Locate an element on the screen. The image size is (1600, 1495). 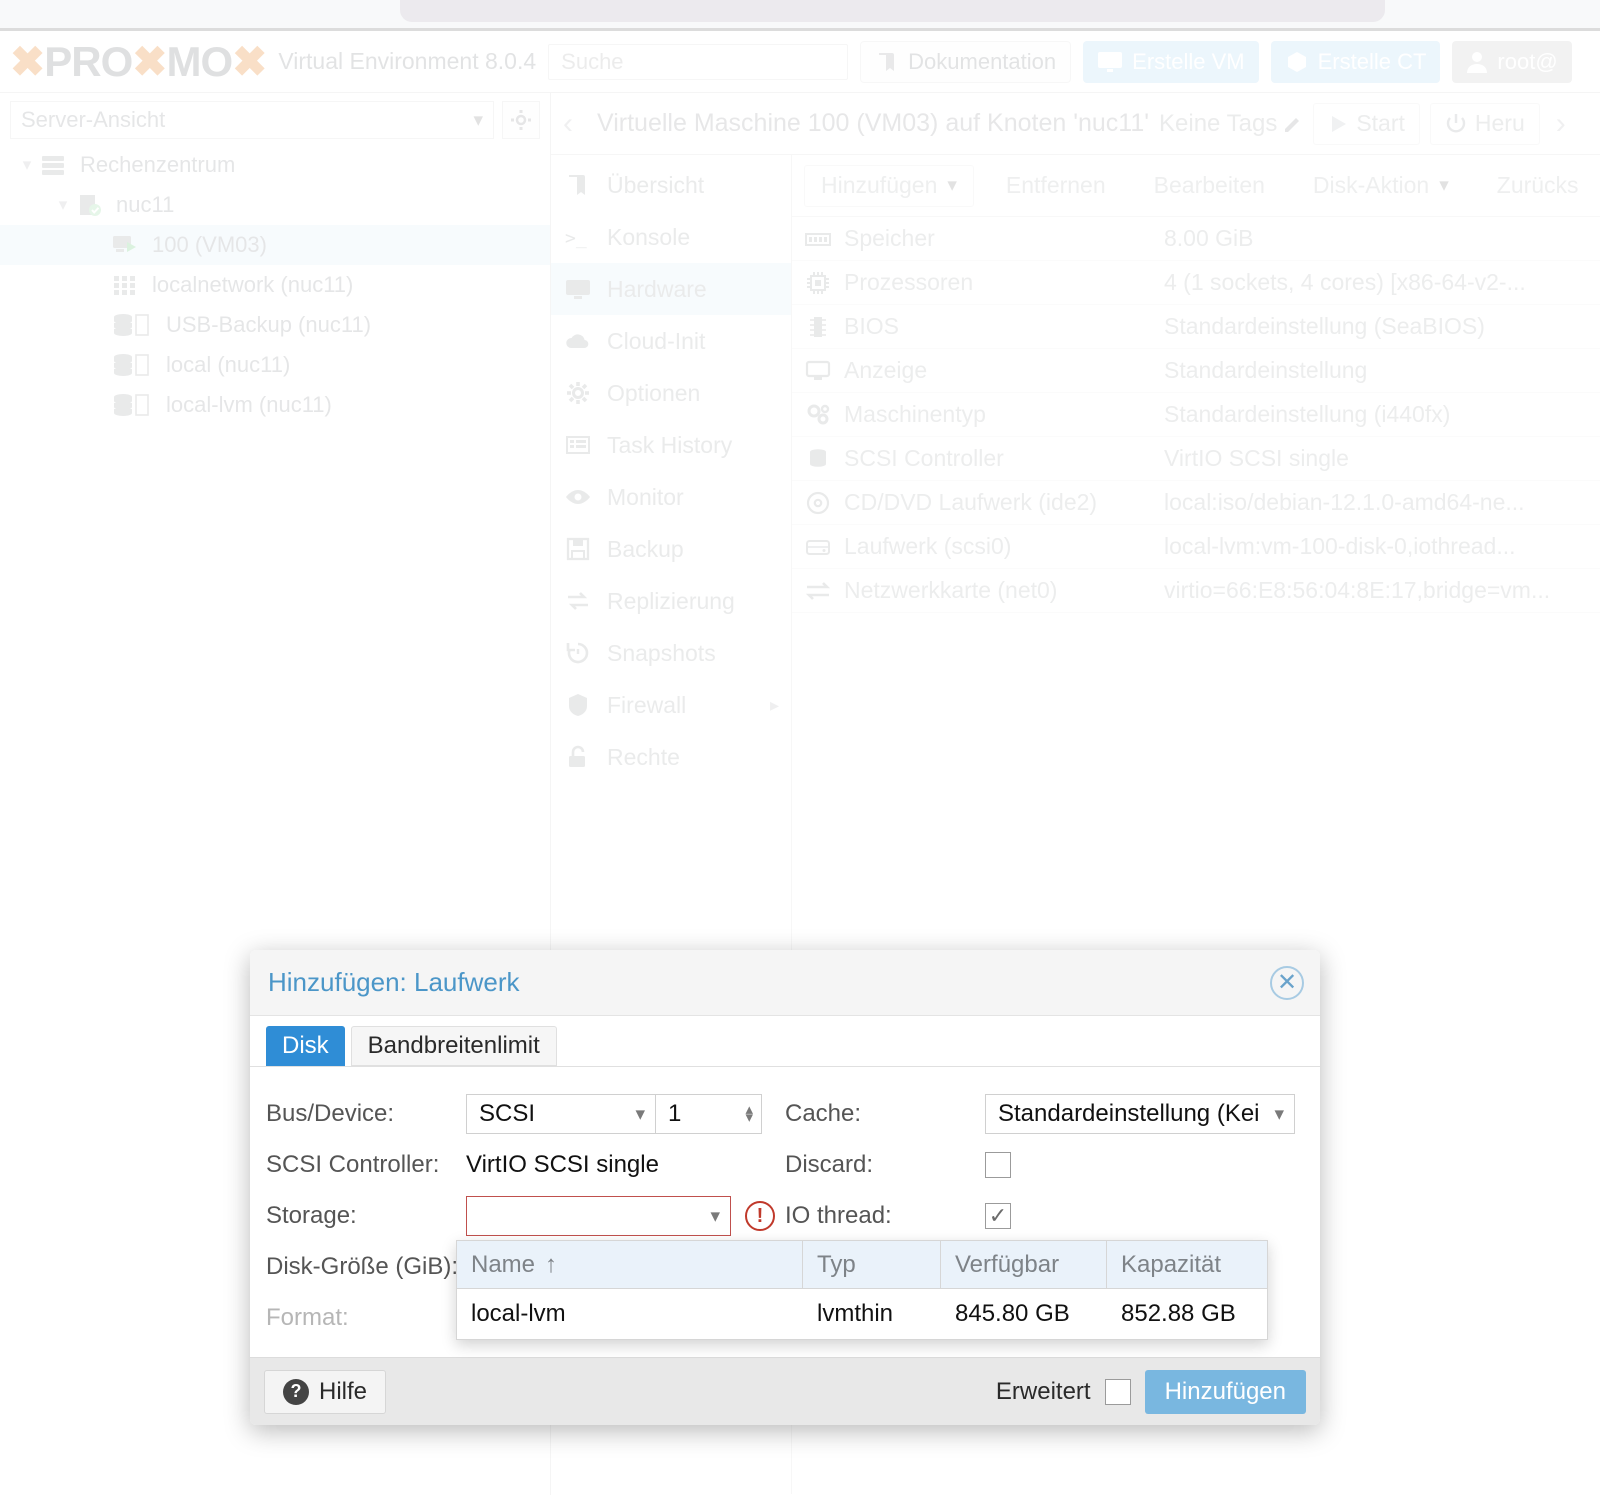
edit-hardware-button: Bearbeiten is located at coordinates (1209, 186).